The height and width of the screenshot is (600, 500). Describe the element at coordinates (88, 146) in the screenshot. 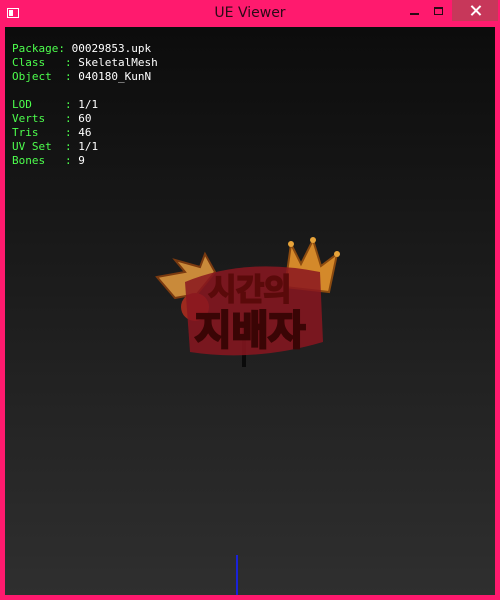

I see `stat-uvset-value: 1/1` at that location.